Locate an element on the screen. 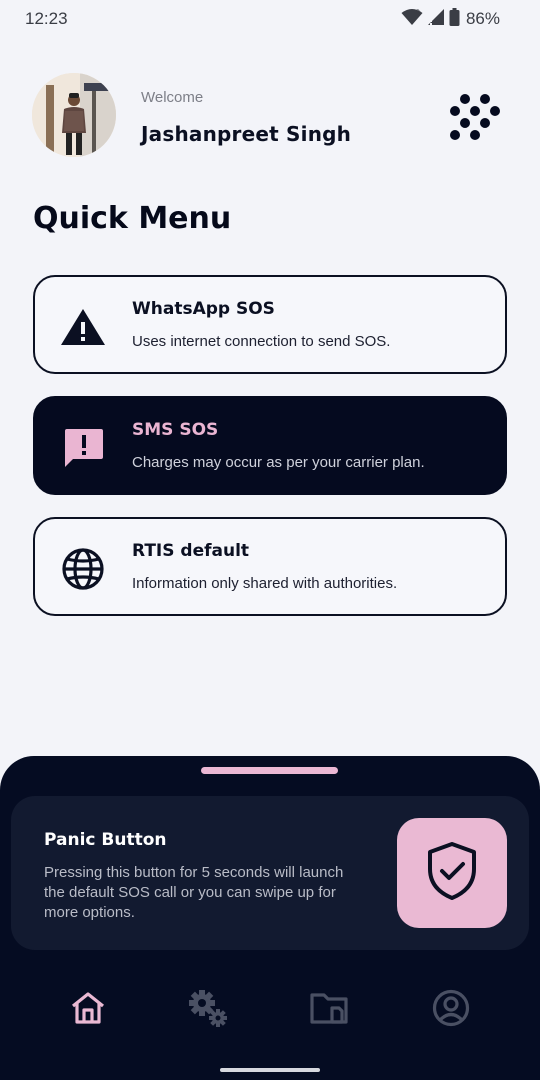  user-header: Welcome Jashanpreet Singh is located at coordinates (270, 115).